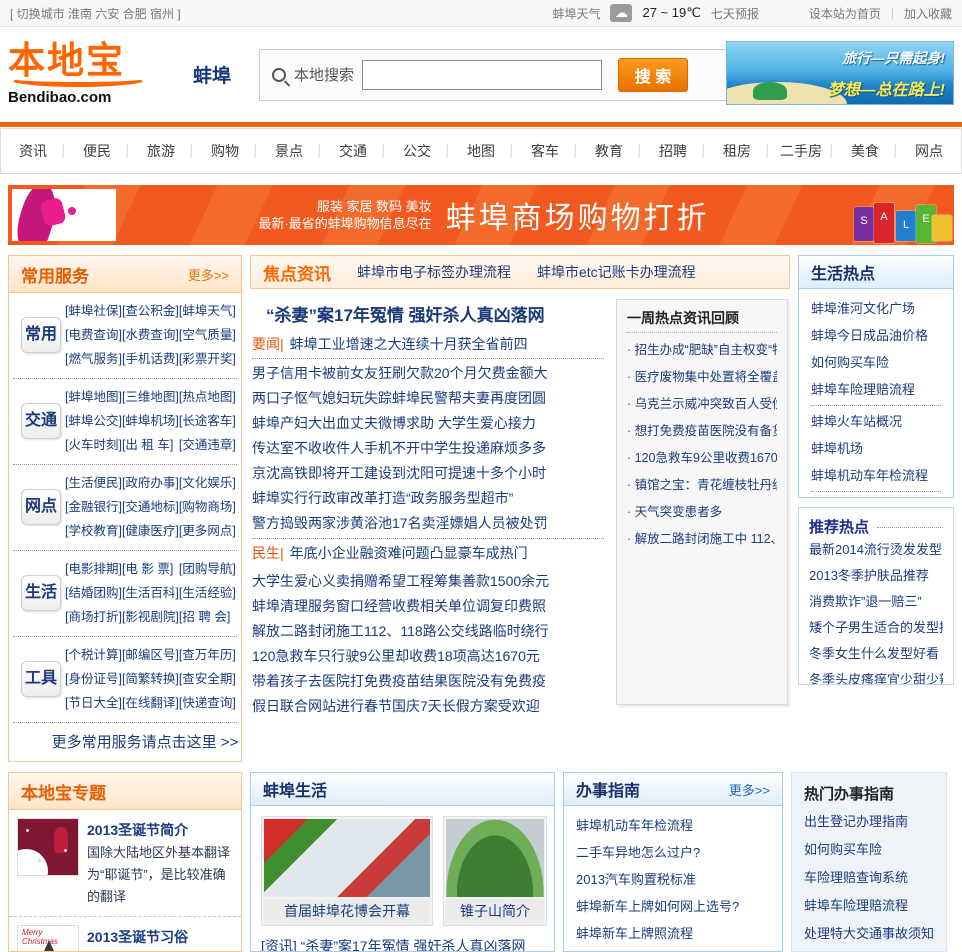 The height and width of the screenshot is (952, 962). I want to click on service-link: [蚌埠社保], so click(93, 311).